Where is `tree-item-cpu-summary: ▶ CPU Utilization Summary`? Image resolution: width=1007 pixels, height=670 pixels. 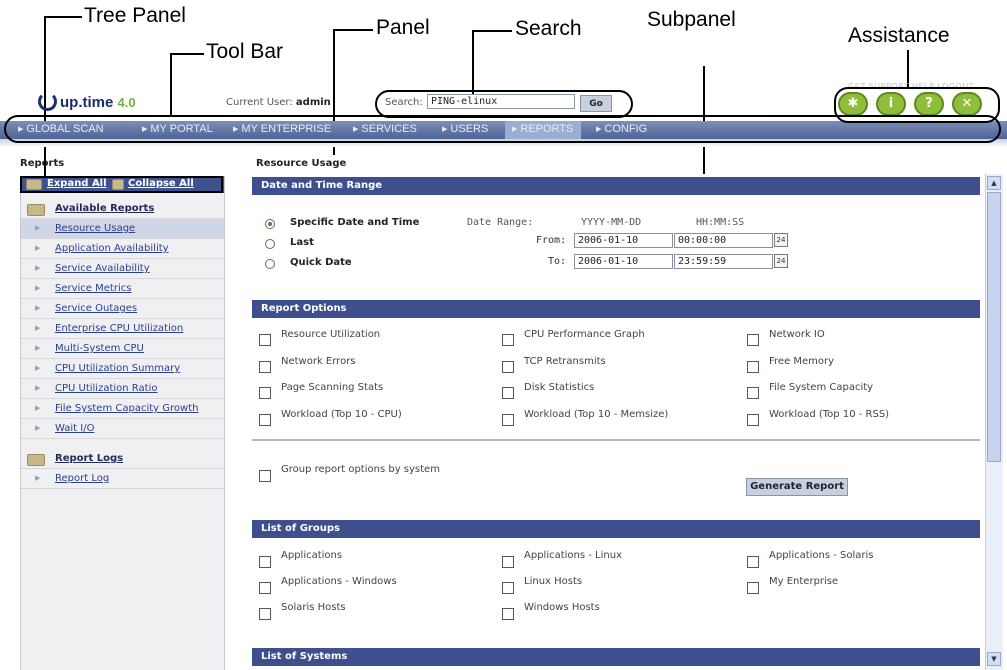 tree-item-cpu-summary: ▶ CPU Utilization Summary is located at coordinates (122, 369).